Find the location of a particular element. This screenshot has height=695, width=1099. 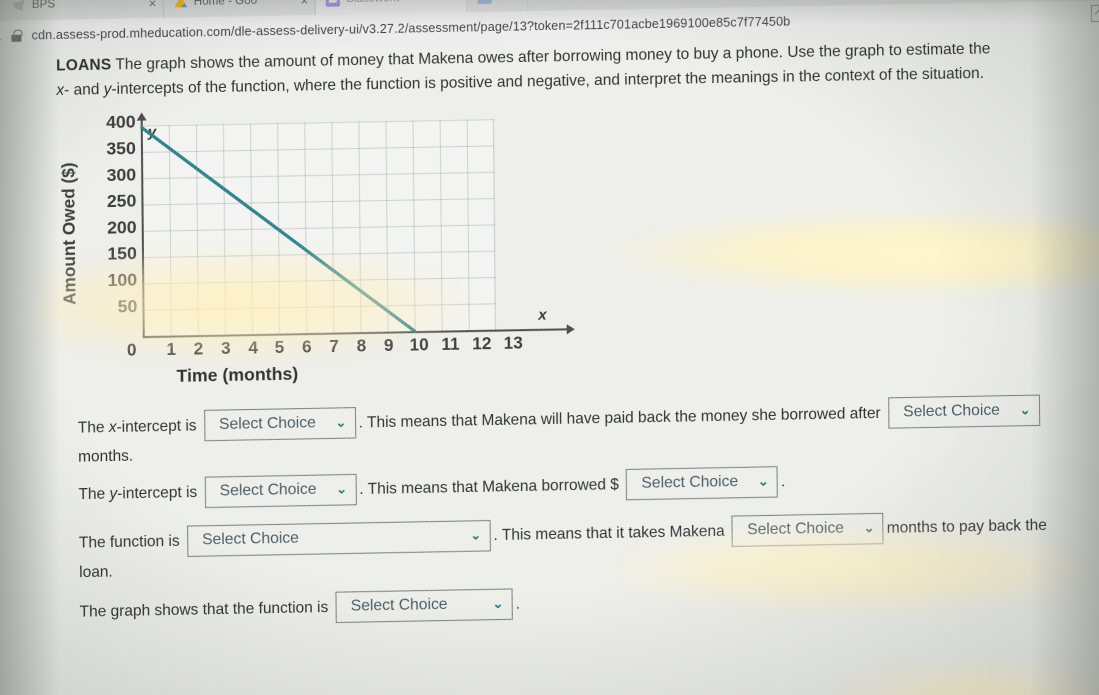

tab-label: BPS is located at coordinates (43, 6).